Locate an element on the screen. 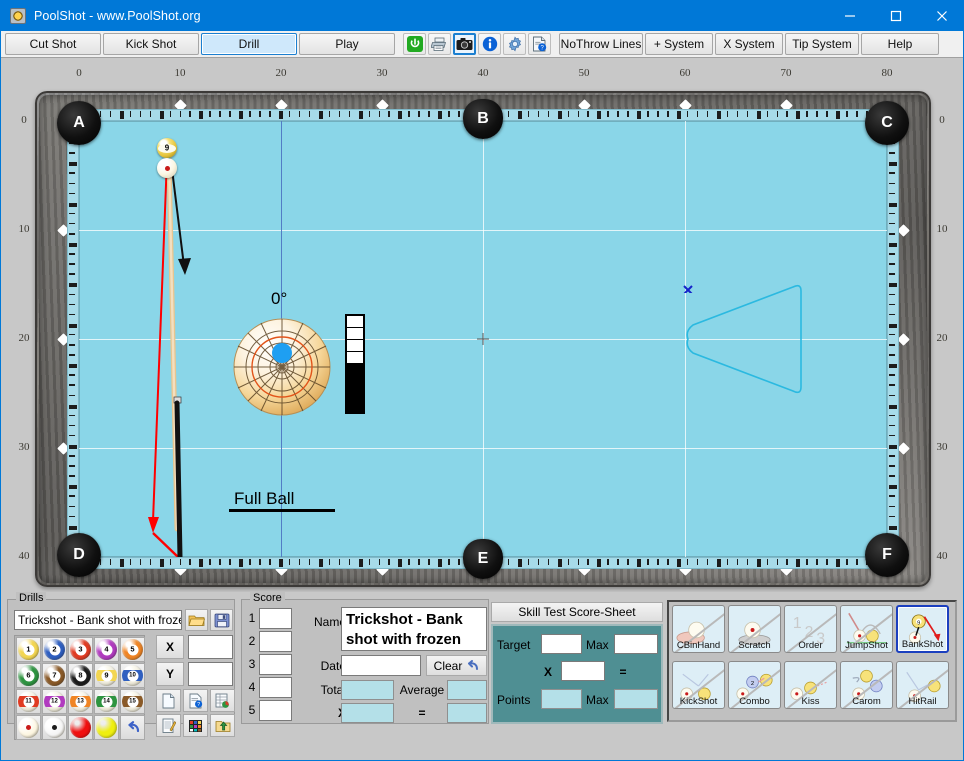  tab-cut-shot: Cut Shot is located at coordinates (53, 44).